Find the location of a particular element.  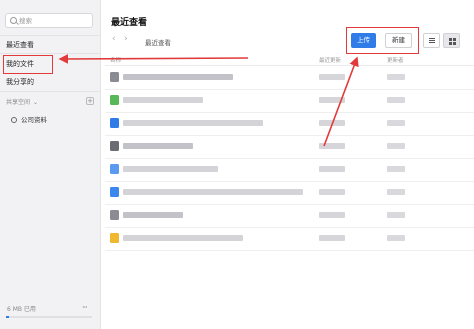

grid-view-icon is located at coordinates (450, 39).